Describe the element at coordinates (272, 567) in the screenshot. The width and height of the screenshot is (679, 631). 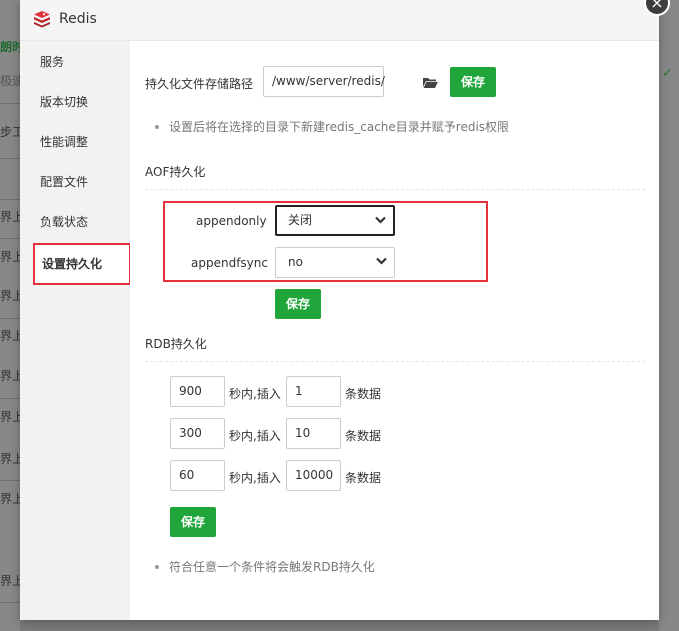
I see `rdb-tip-text: 符合任意一个条件将会触发RDB持久化` at that location.